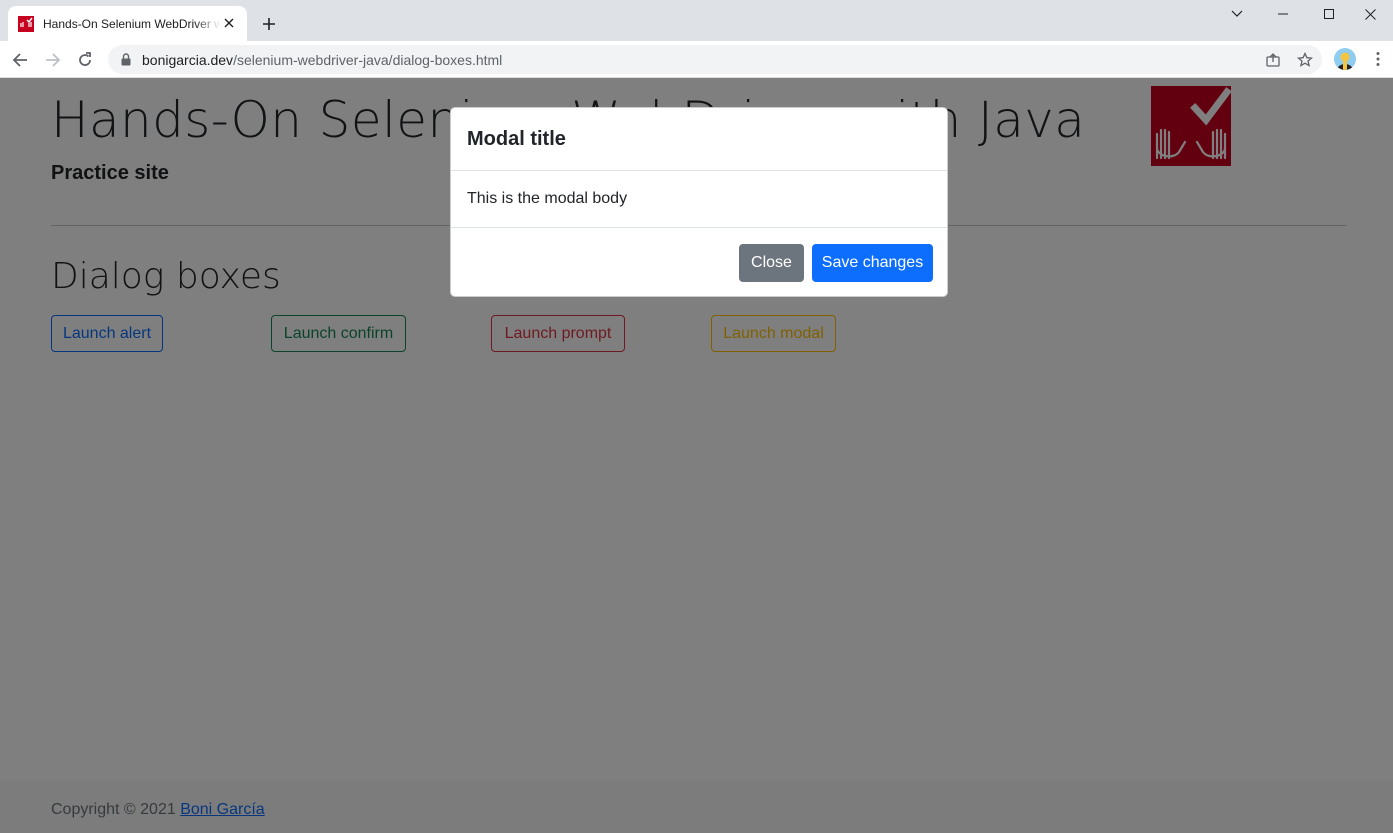  What do you see at coordinates (1378, 59) in the screenshot?
I see `kebab-menu-icon` at bounding box center [1378, 59].